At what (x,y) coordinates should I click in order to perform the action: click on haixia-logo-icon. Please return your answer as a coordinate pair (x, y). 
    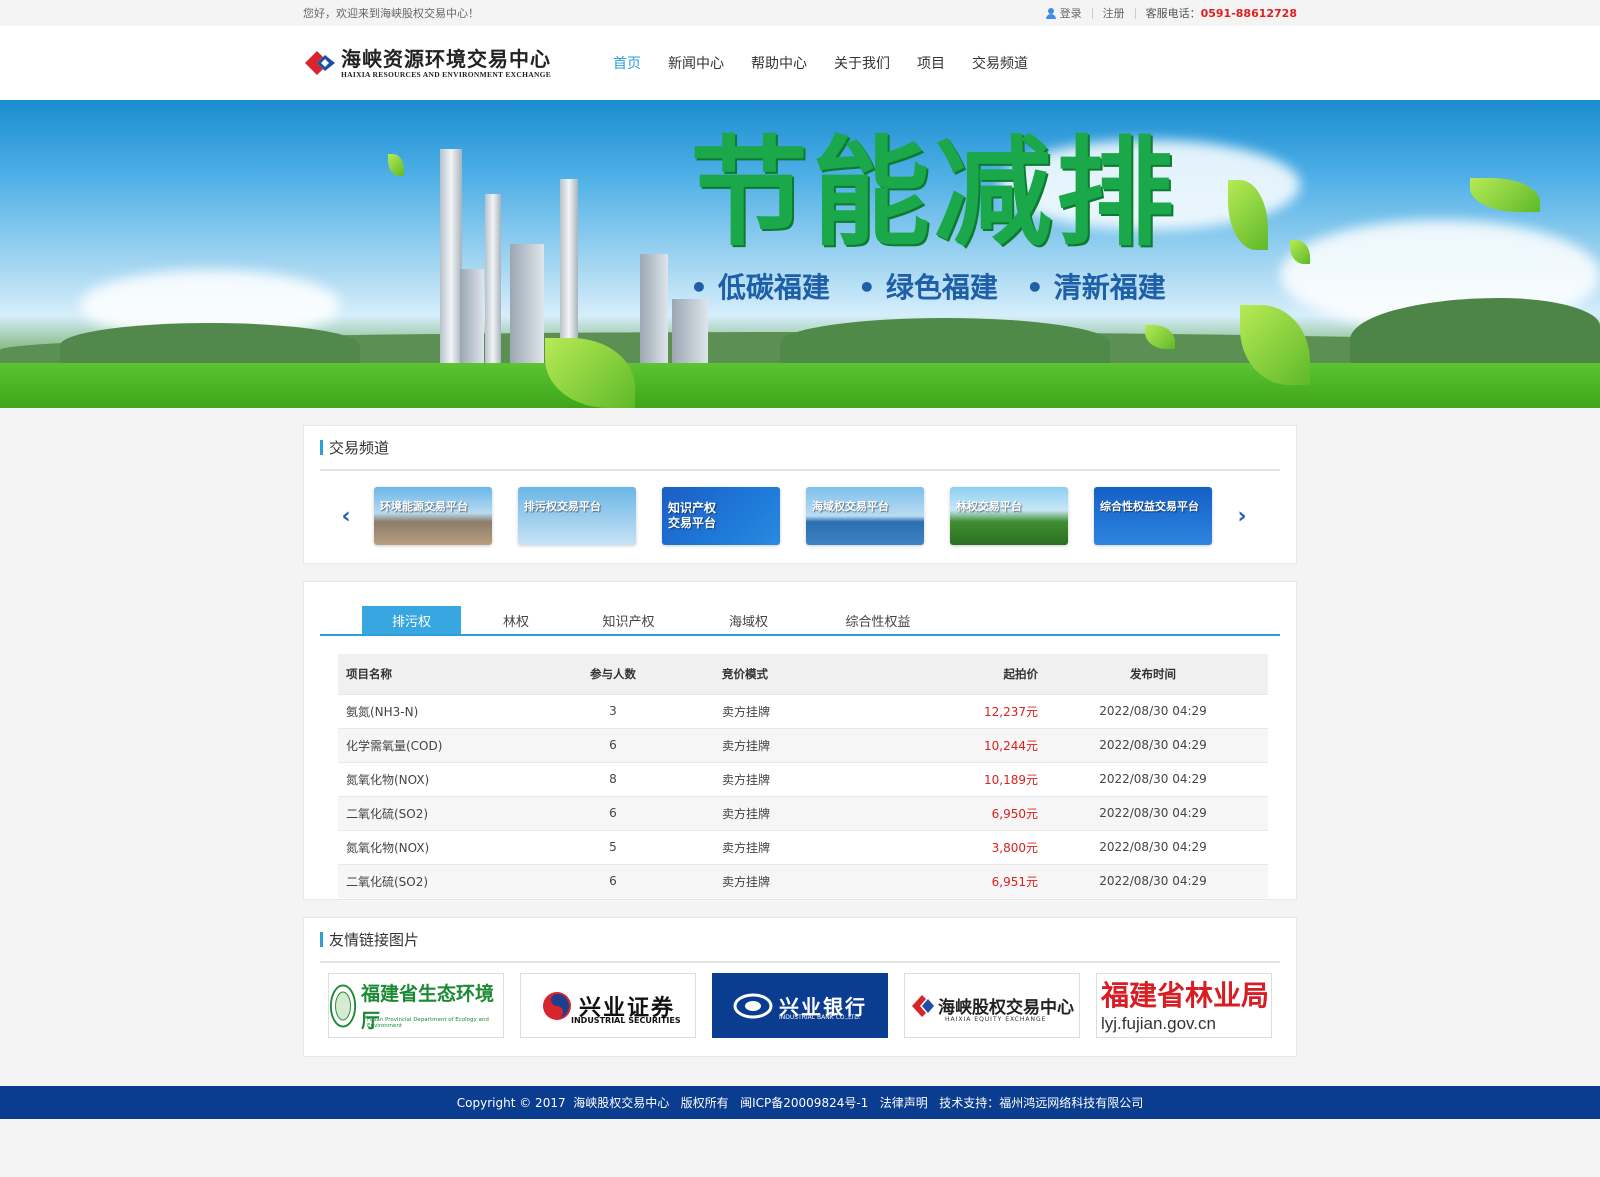
    Looking at the image, I should click on (923, 1005).